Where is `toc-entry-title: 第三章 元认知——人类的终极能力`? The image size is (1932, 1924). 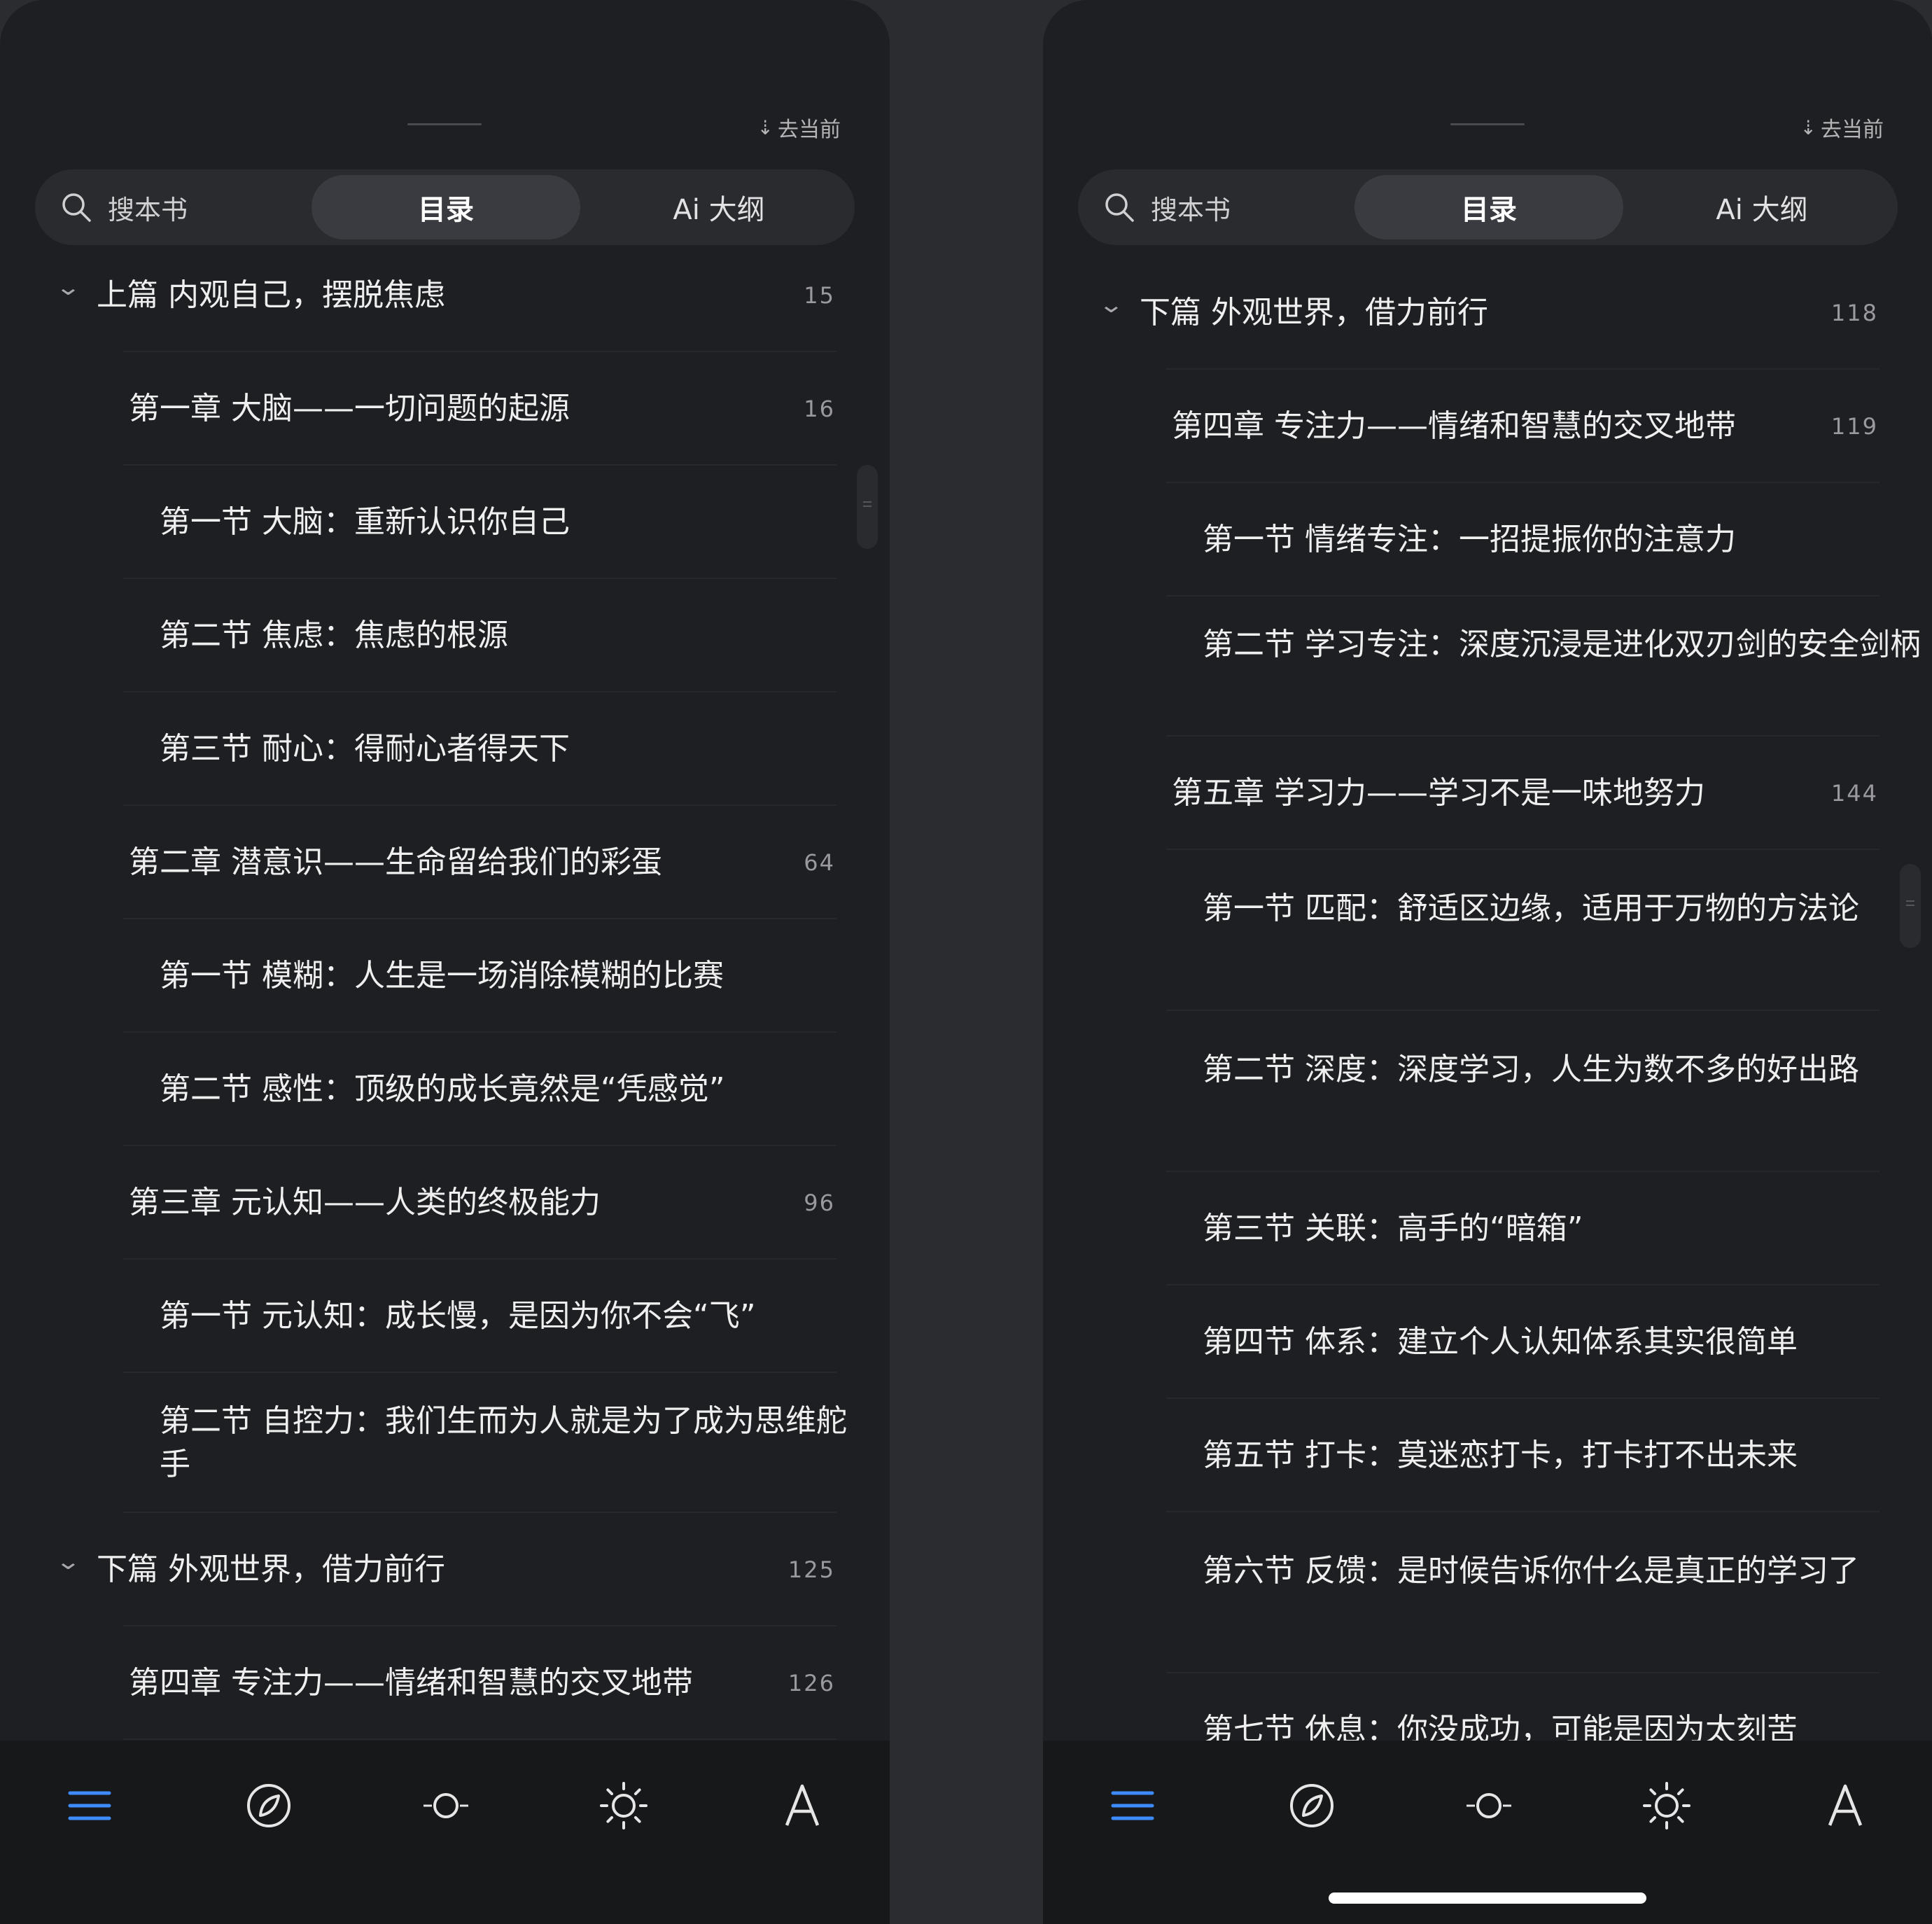 toc-entry-title: 第三章 元认知——人类的终极能力 is located at coordinates (365, 1202).